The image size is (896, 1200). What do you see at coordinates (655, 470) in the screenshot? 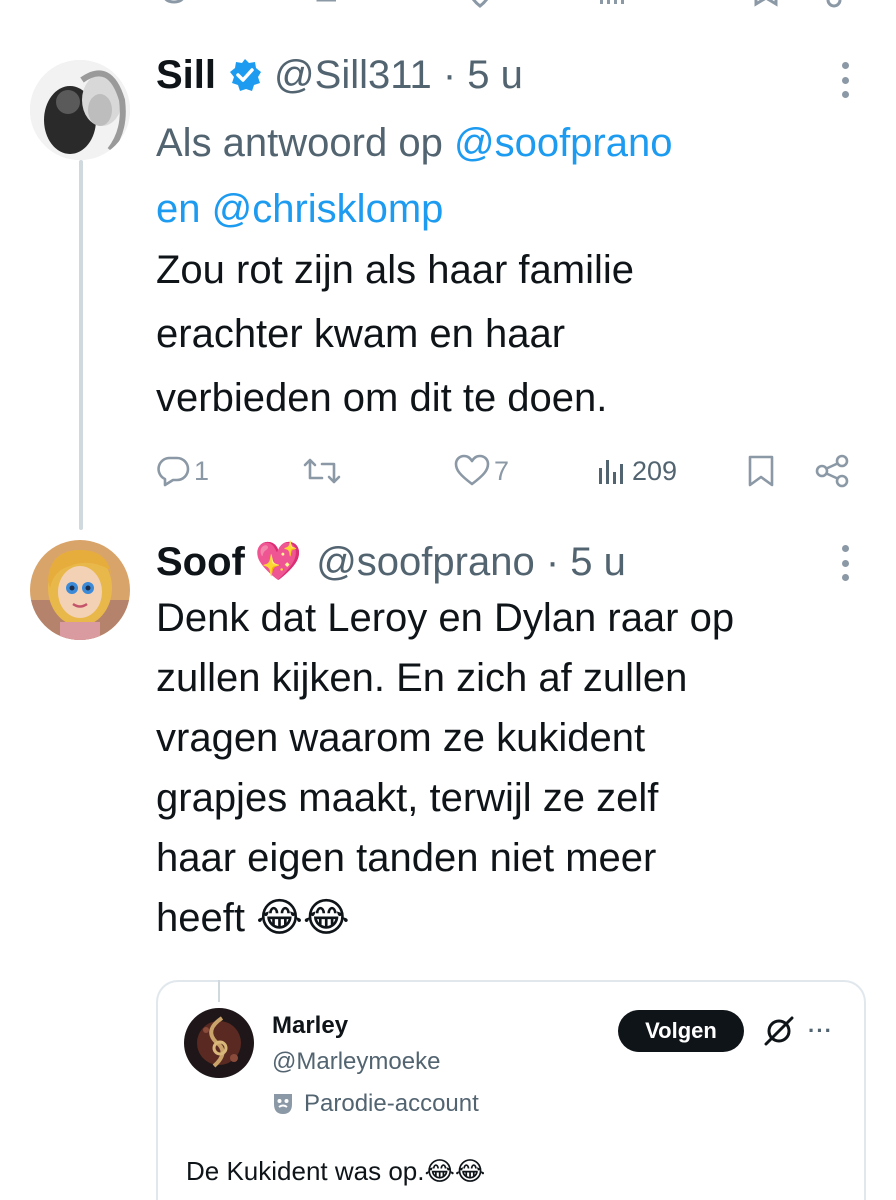
I see `view-count: 209` at bounding box center [655, 470].